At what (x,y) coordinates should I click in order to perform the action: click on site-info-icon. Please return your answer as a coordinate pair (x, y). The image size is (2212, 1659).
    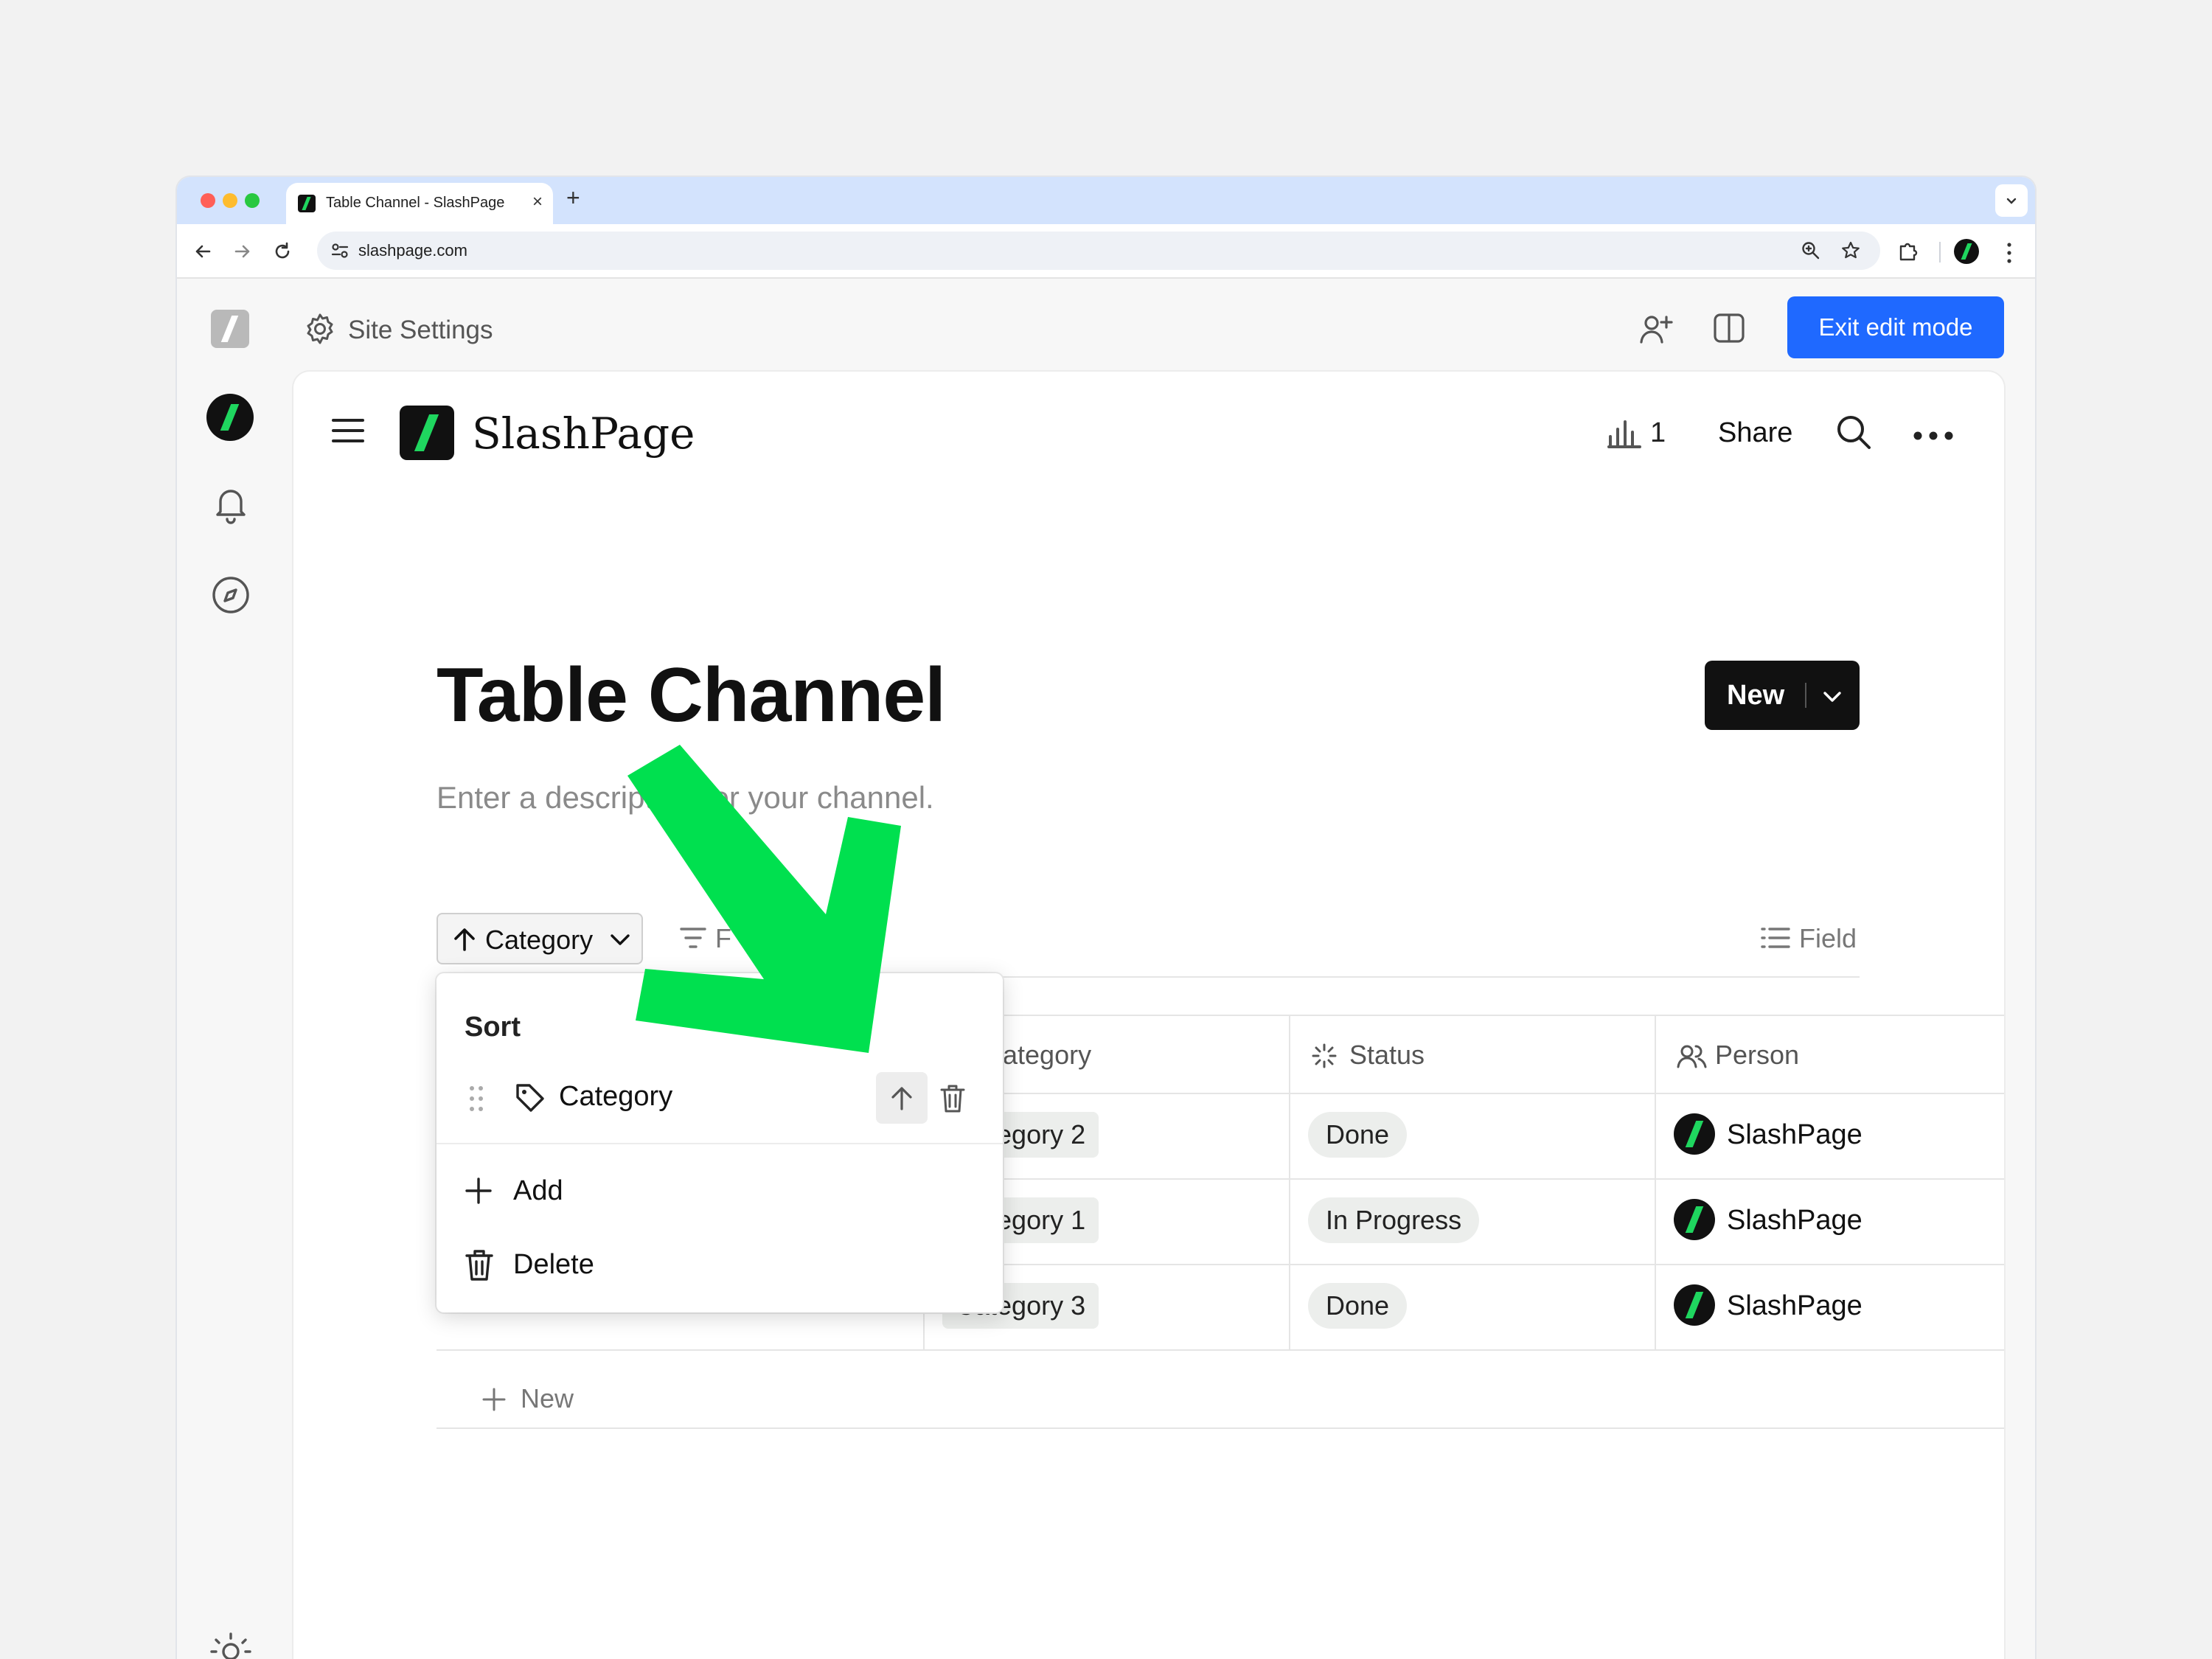
    Looking at the image, I should click on (339, 251).